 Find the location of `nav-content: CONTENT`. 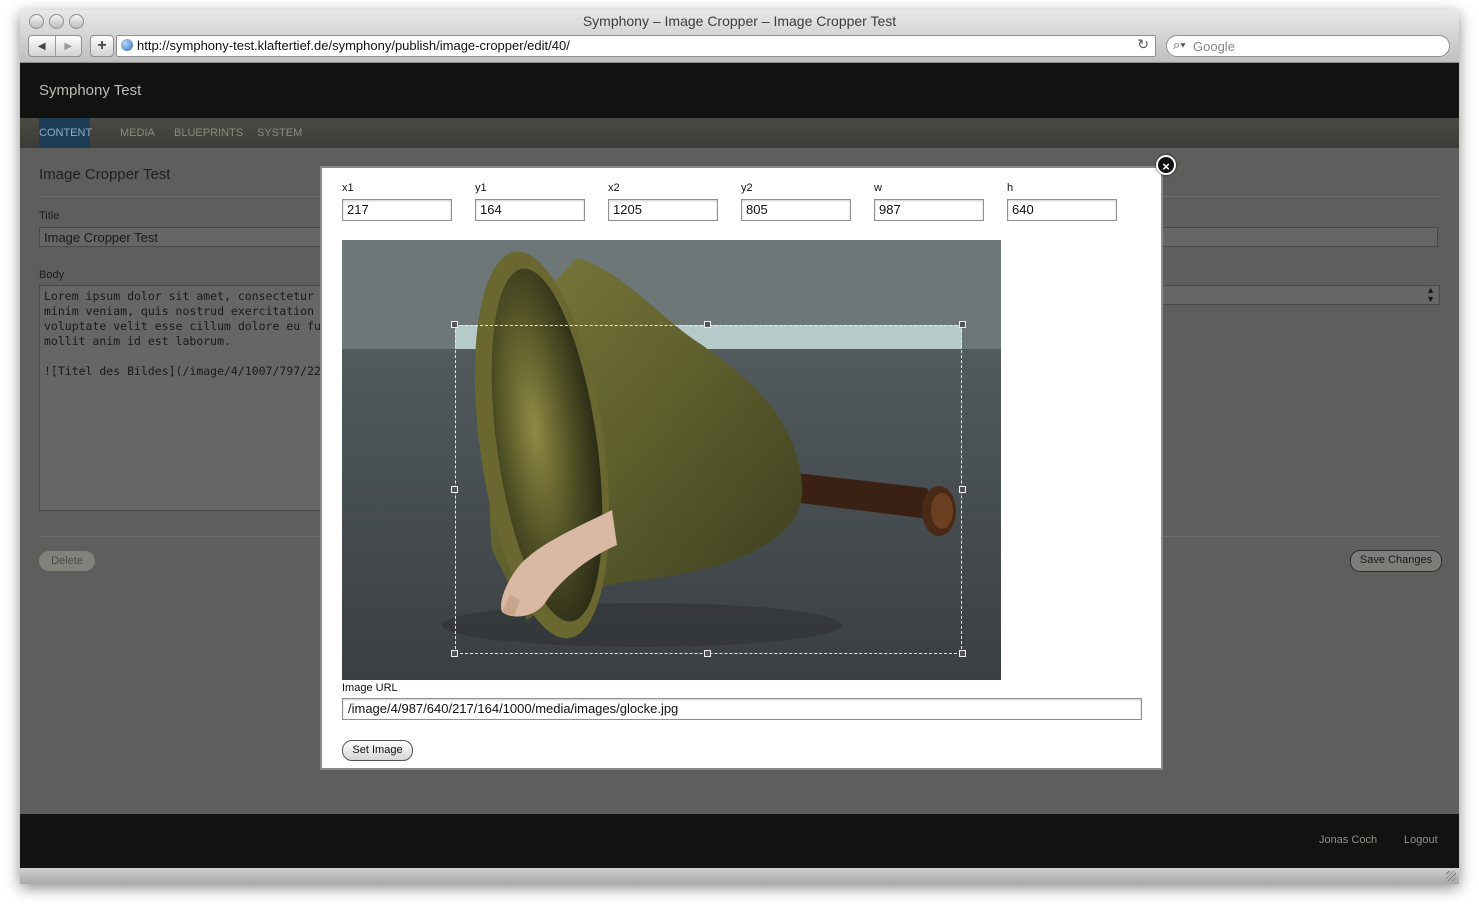

nav-content: CONTENT is located at coordinates (65, 133).